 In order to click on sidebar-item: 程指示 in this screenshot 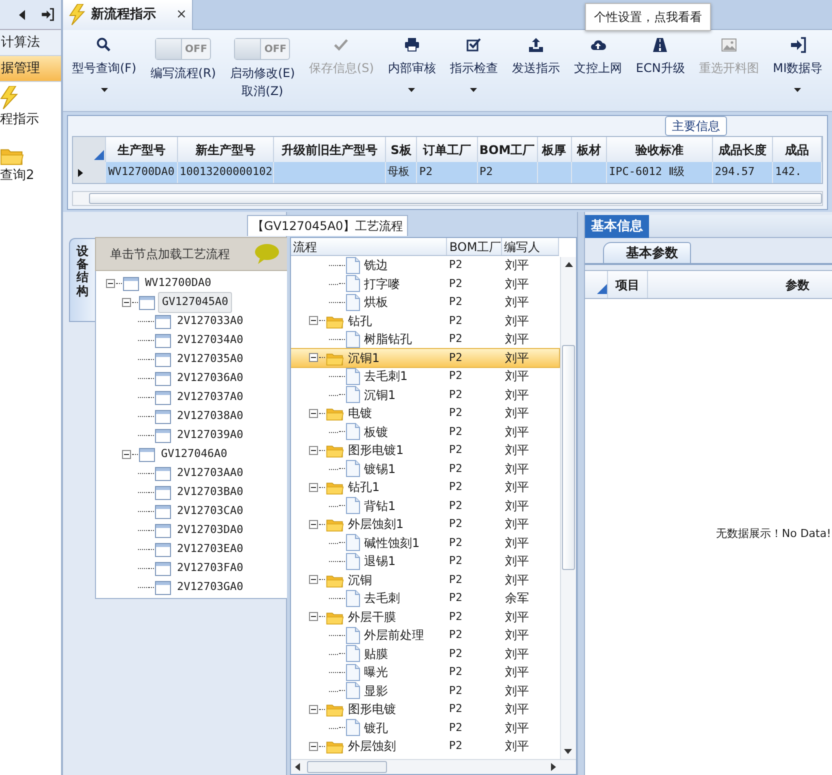, I will do `click(19, 119)`.